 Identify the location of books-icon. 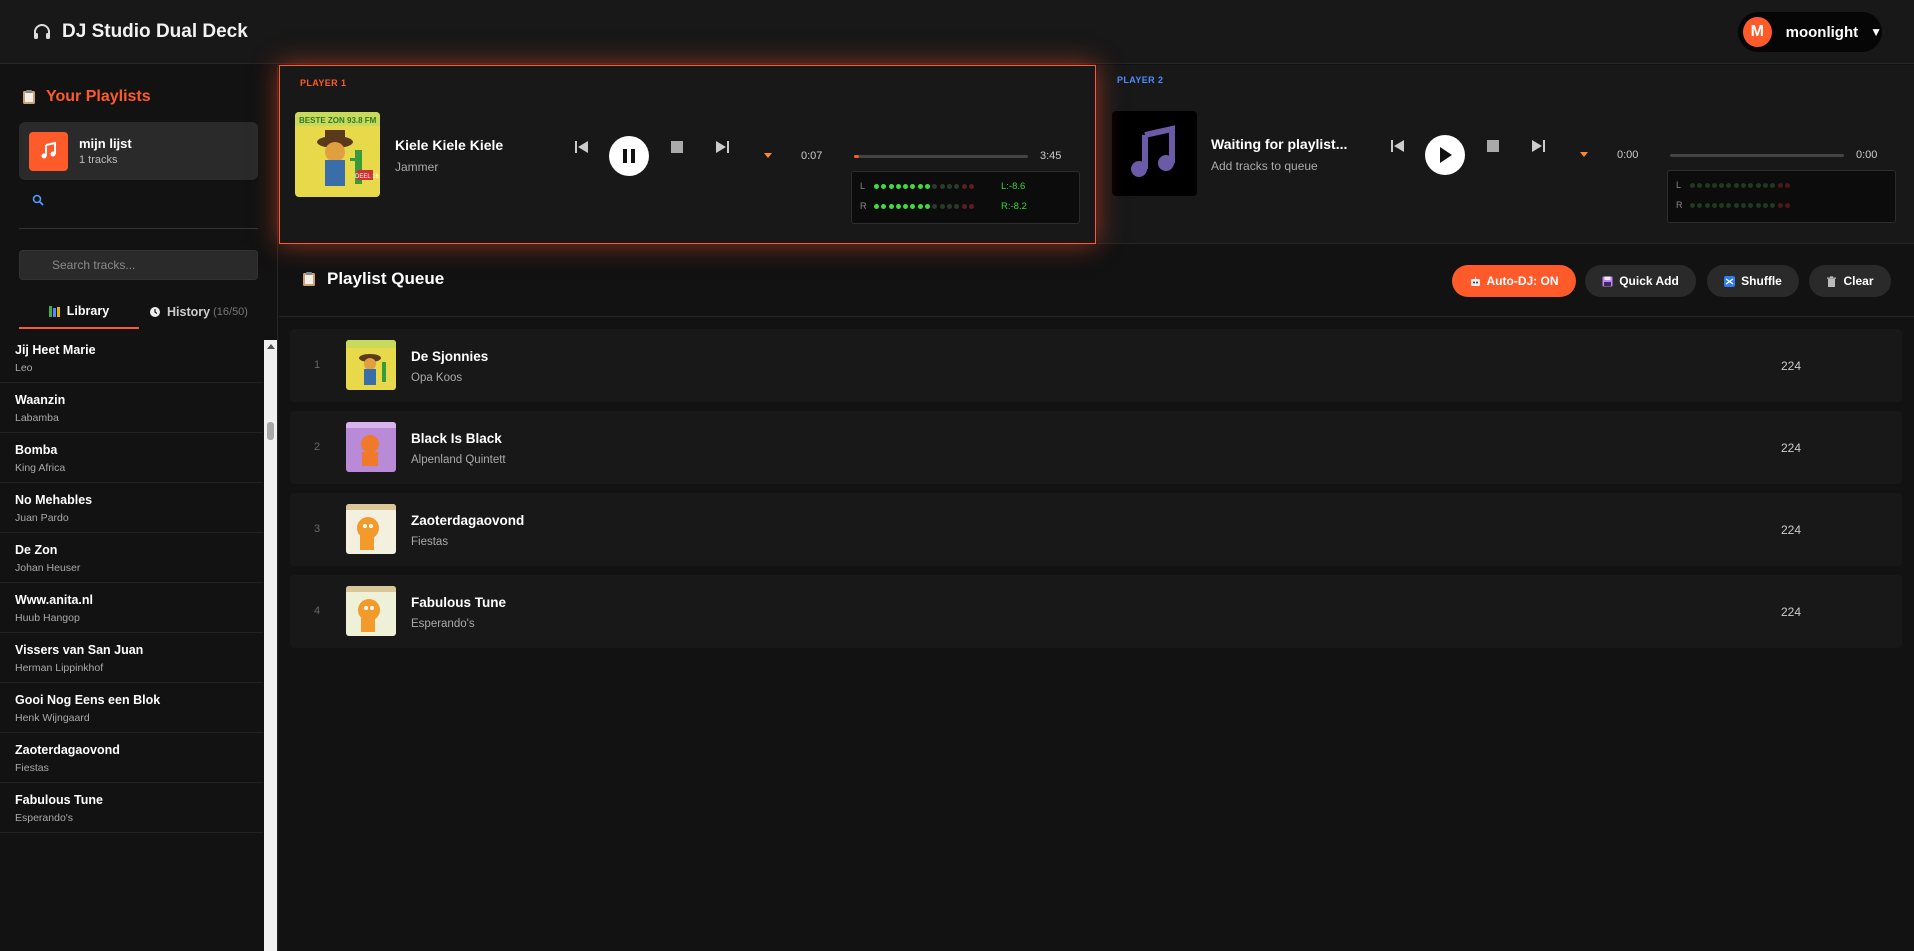
(54, 311).